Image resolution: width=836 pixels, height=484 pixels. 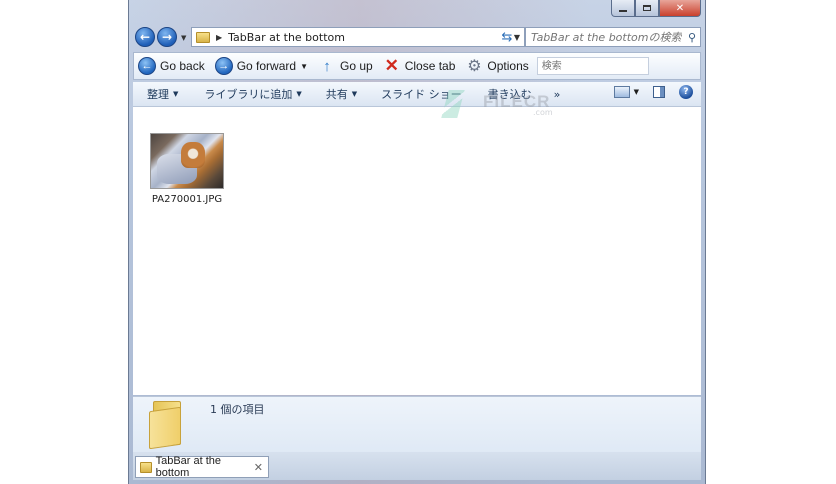 I want to click on maximize-button, so click(x=647, y=8).